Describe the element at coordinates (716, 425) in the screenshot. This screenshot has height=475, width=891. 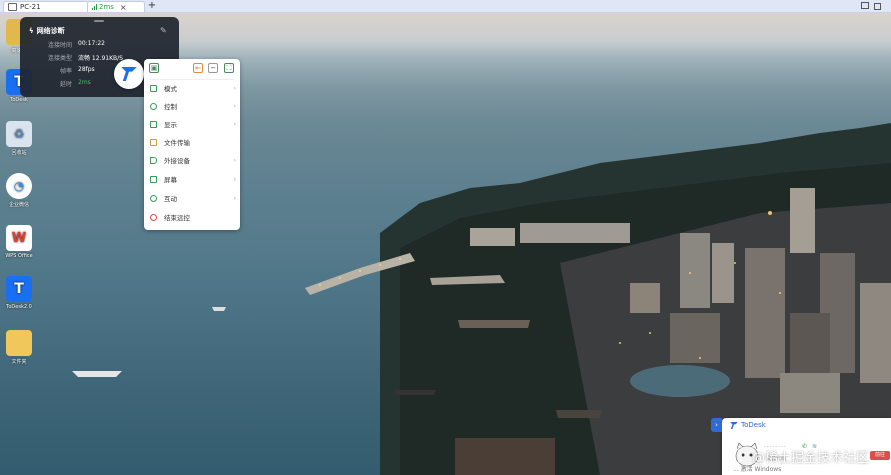
I see `collapse-arrow-icon: ›` at that location.